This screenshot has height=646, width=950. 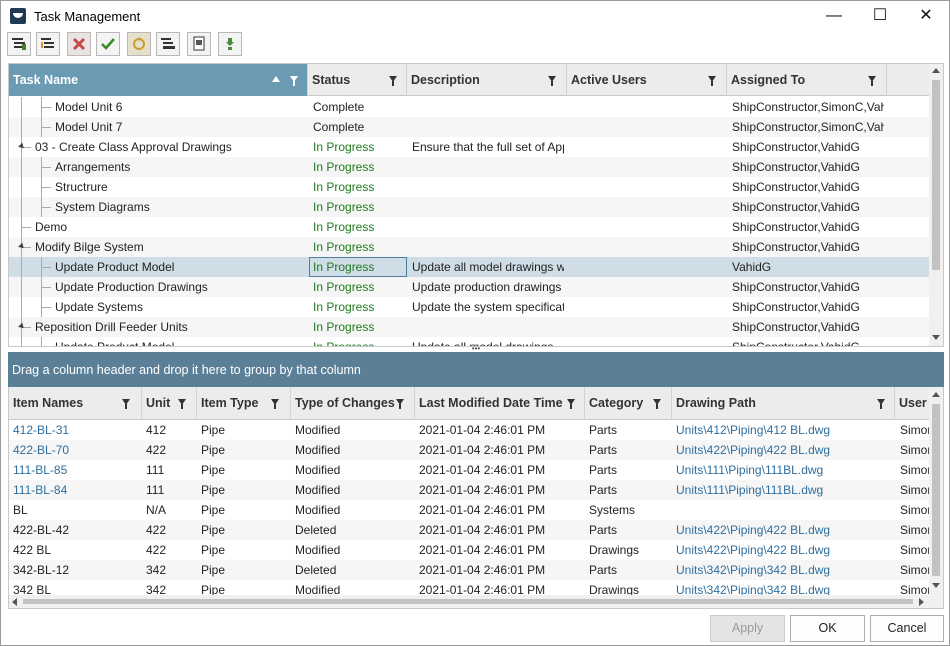 I want to click on task-grid-vertical-scrollbar, so click(x=936, y=205).